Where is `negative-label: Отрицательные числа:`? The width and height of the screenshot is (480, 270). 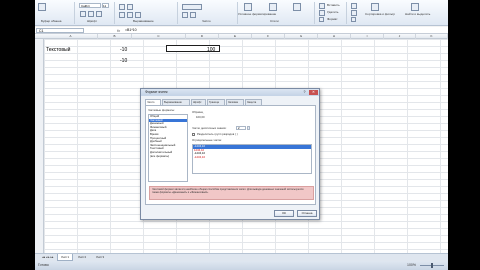
negative-label: Отрицательные числа: is located at coordinates (207, 140).